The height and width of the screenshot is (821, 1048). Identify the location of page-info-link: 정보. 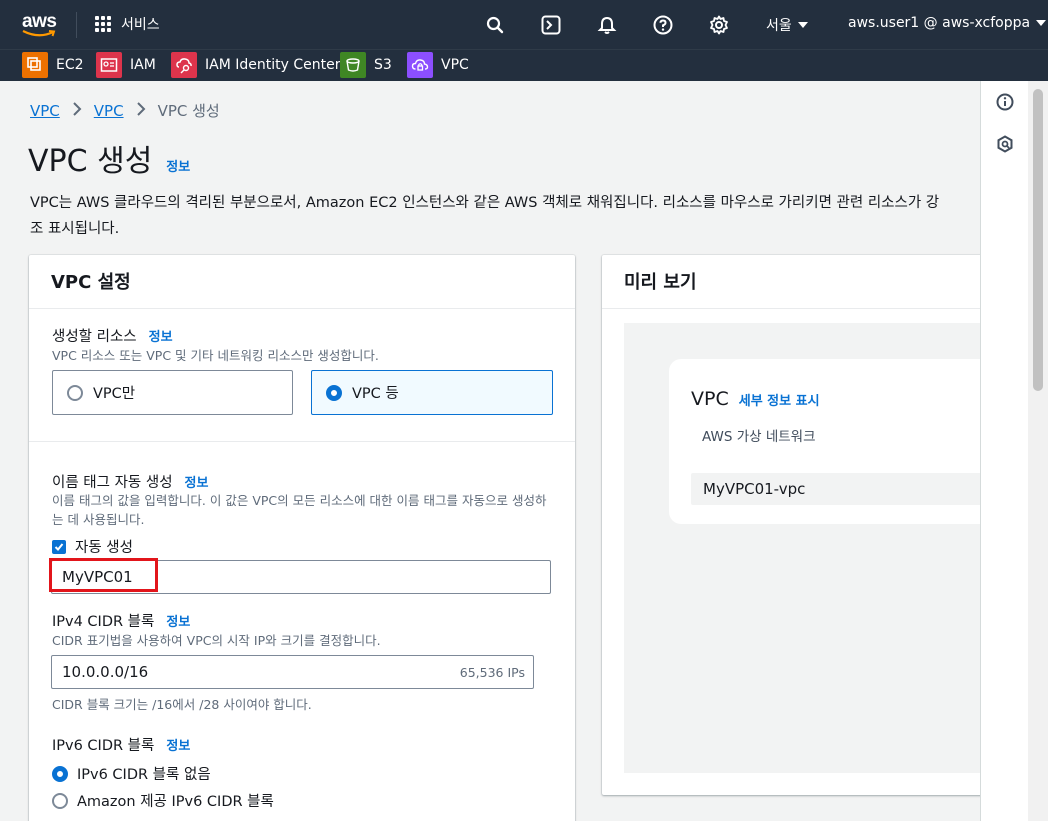
(178, 165).